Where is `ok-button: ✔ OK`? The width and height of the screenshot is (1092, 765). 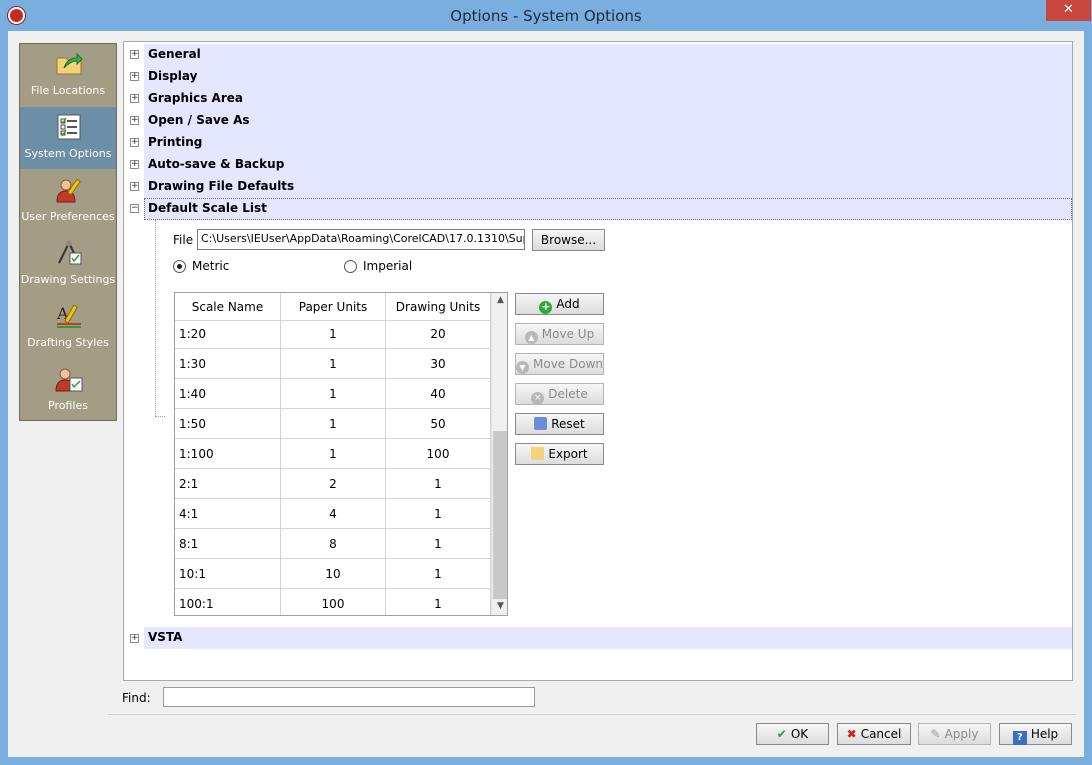
ok-button: ✔ OK is located at coordinates (792, 734).